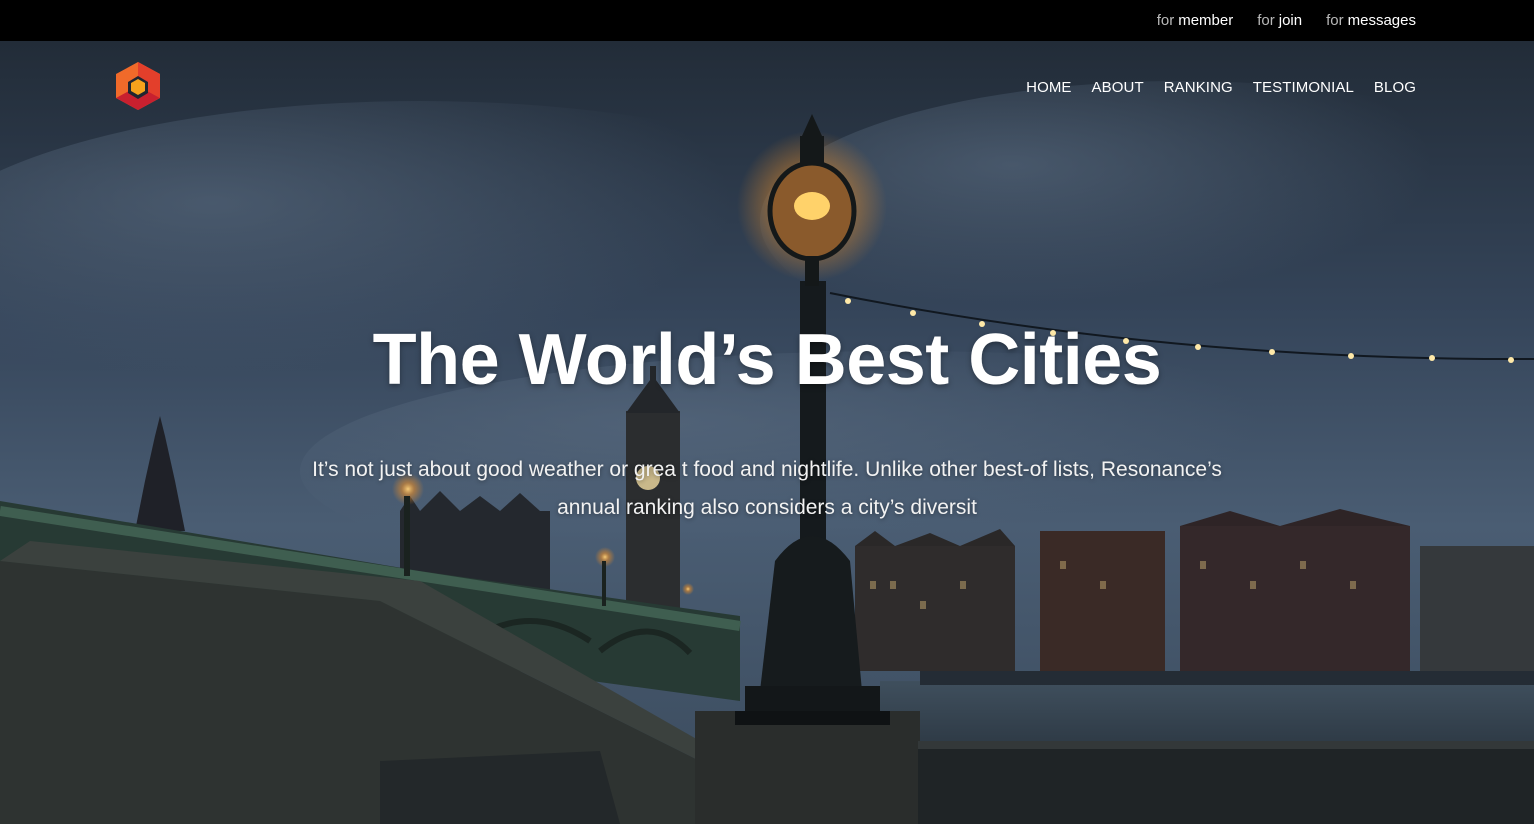 The height and width of the screenshot is (824, 1534). I want to click on join-link-label: join, so click(1290, 20).